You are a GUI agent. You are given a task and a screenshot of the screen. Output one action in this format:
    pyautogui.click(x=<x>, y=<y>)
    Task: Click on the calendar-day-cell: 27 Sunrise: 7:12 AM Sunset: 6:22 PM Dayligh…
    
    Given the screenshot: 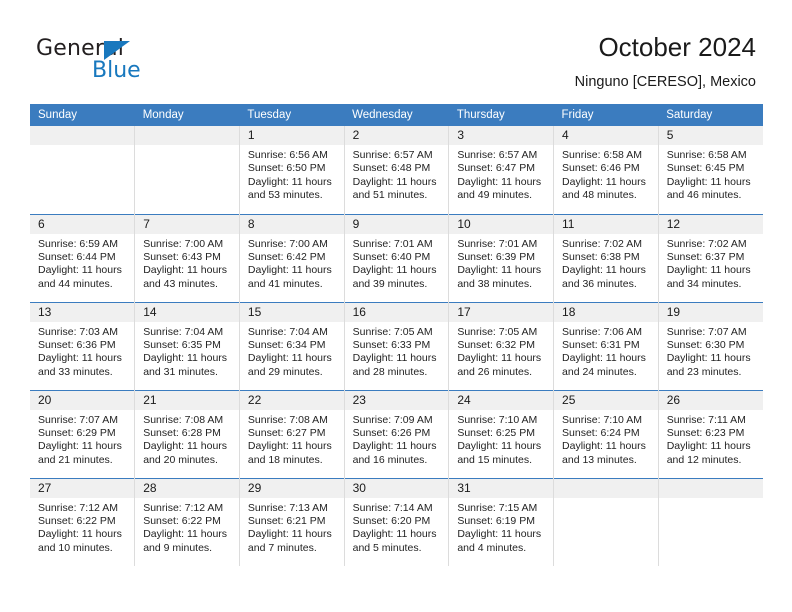 What is the action you would take?
    pyautogui.click(x=82, y=521)
    